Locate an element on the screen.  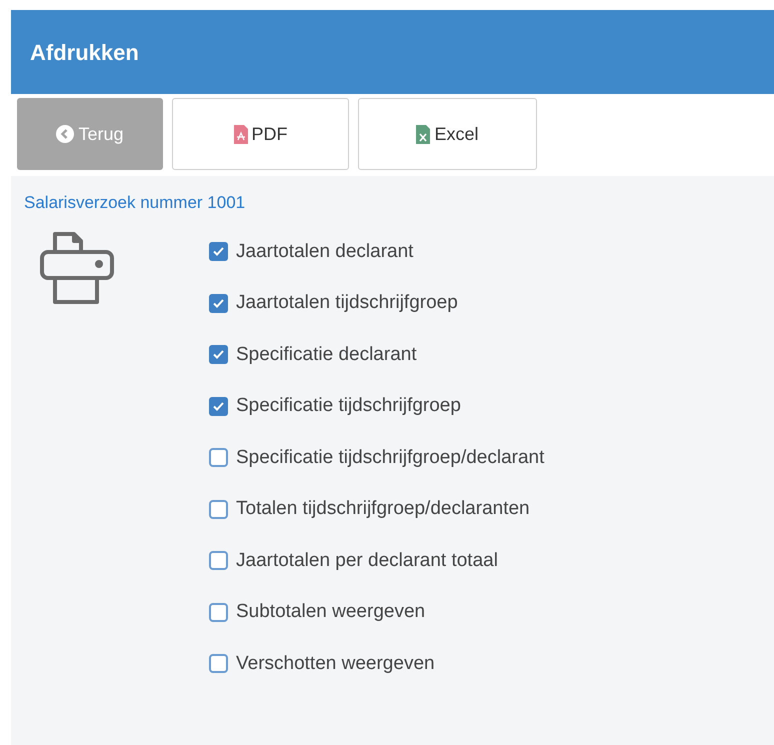
option-label: Specificatie tijdschrijfgroep/declarant is located at coordinates (390, 458).